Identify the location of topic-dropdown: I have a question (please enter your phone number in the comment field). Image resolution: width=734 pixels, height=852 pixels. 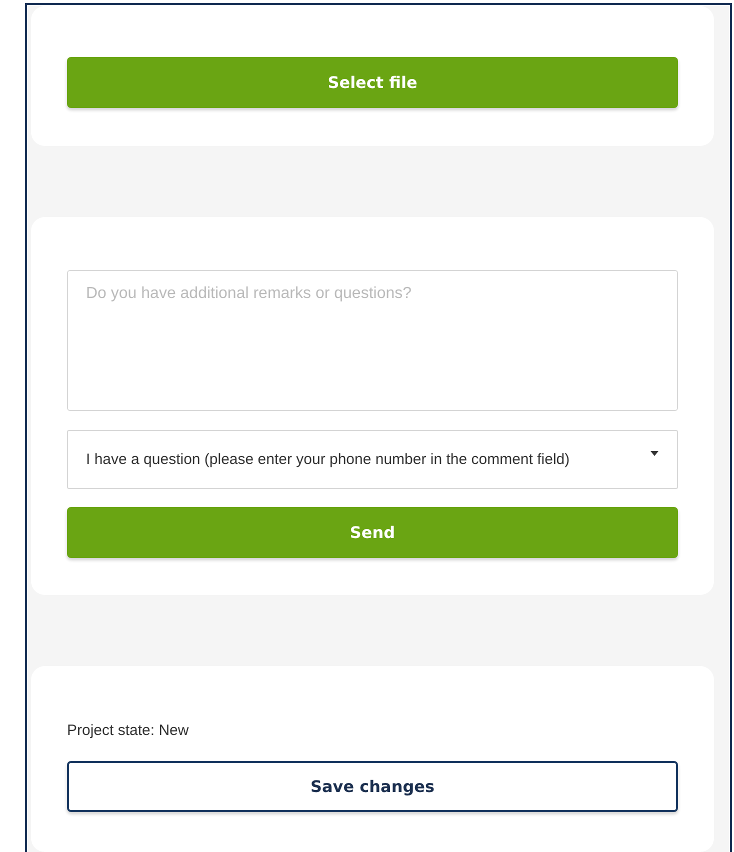
(372, 459).